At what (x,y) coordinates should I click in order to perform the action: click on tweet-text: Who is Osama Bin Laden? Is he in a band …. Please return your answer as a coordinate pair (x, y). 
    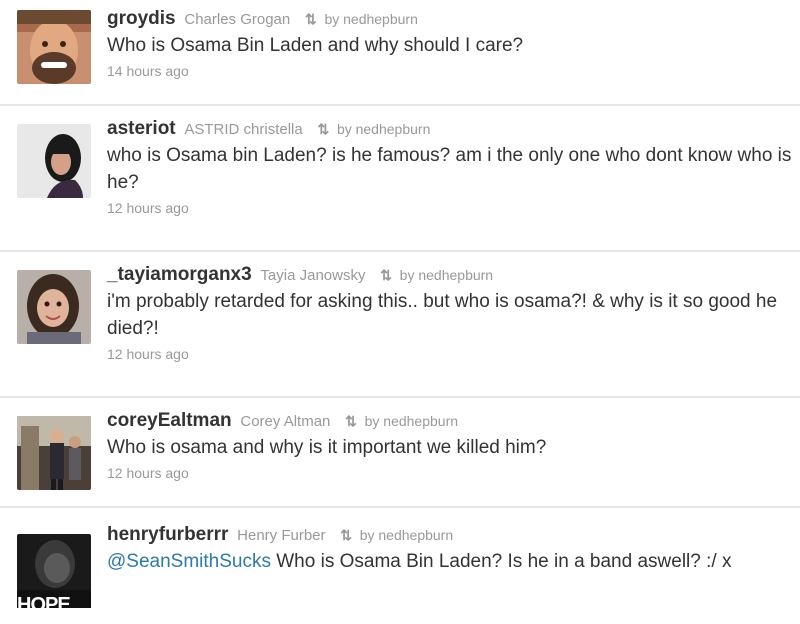
    Looking at the image, I should click on (501, 561).